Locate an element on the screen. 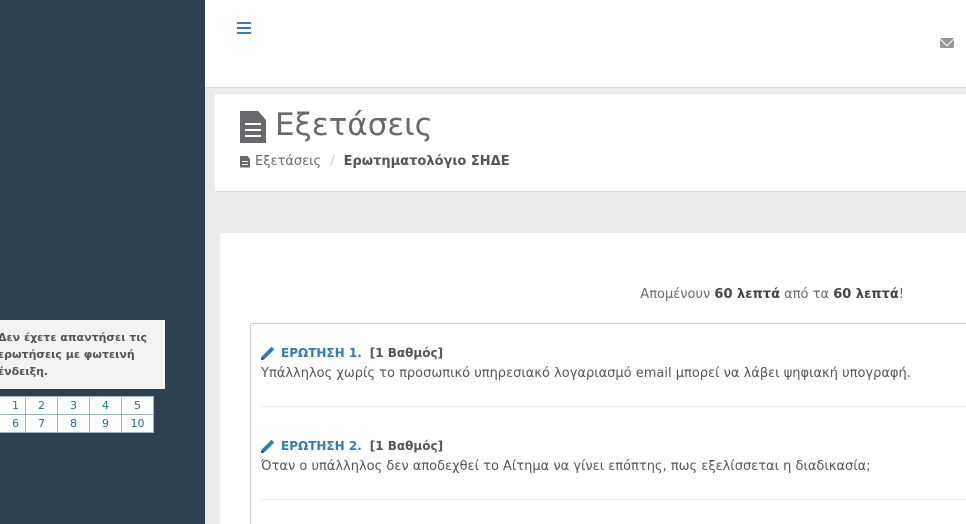 The width and height of the screenshot is (966, 524). top-navbar is located at coordinates (585, 44).